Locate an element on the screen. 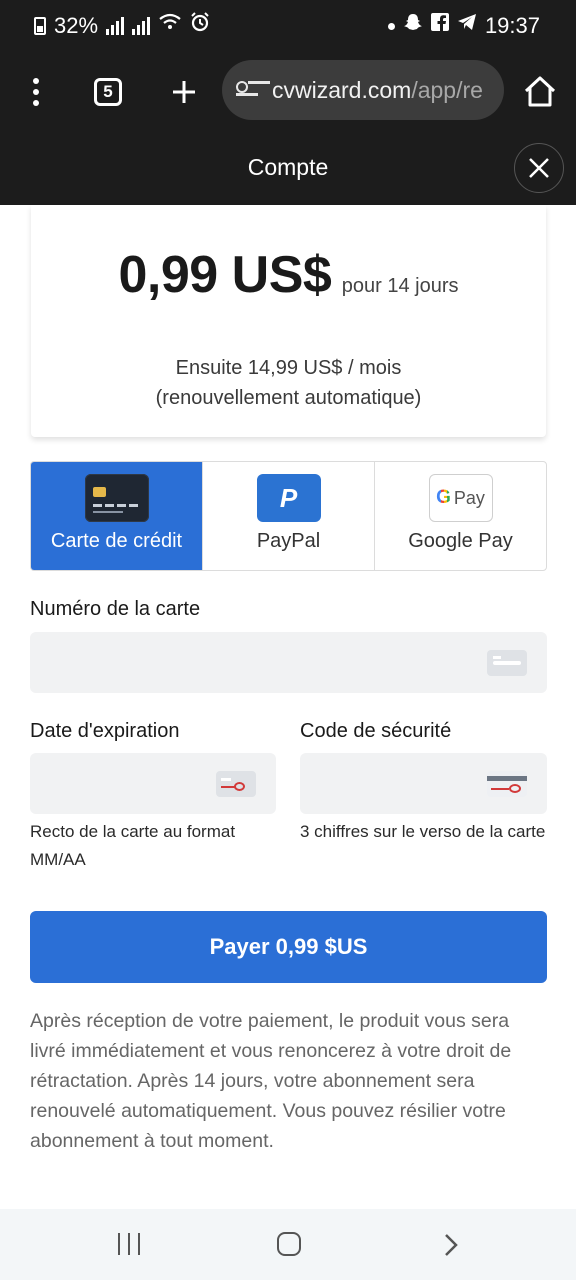  tab-label: PayPal is located at coordinates (288, 541).